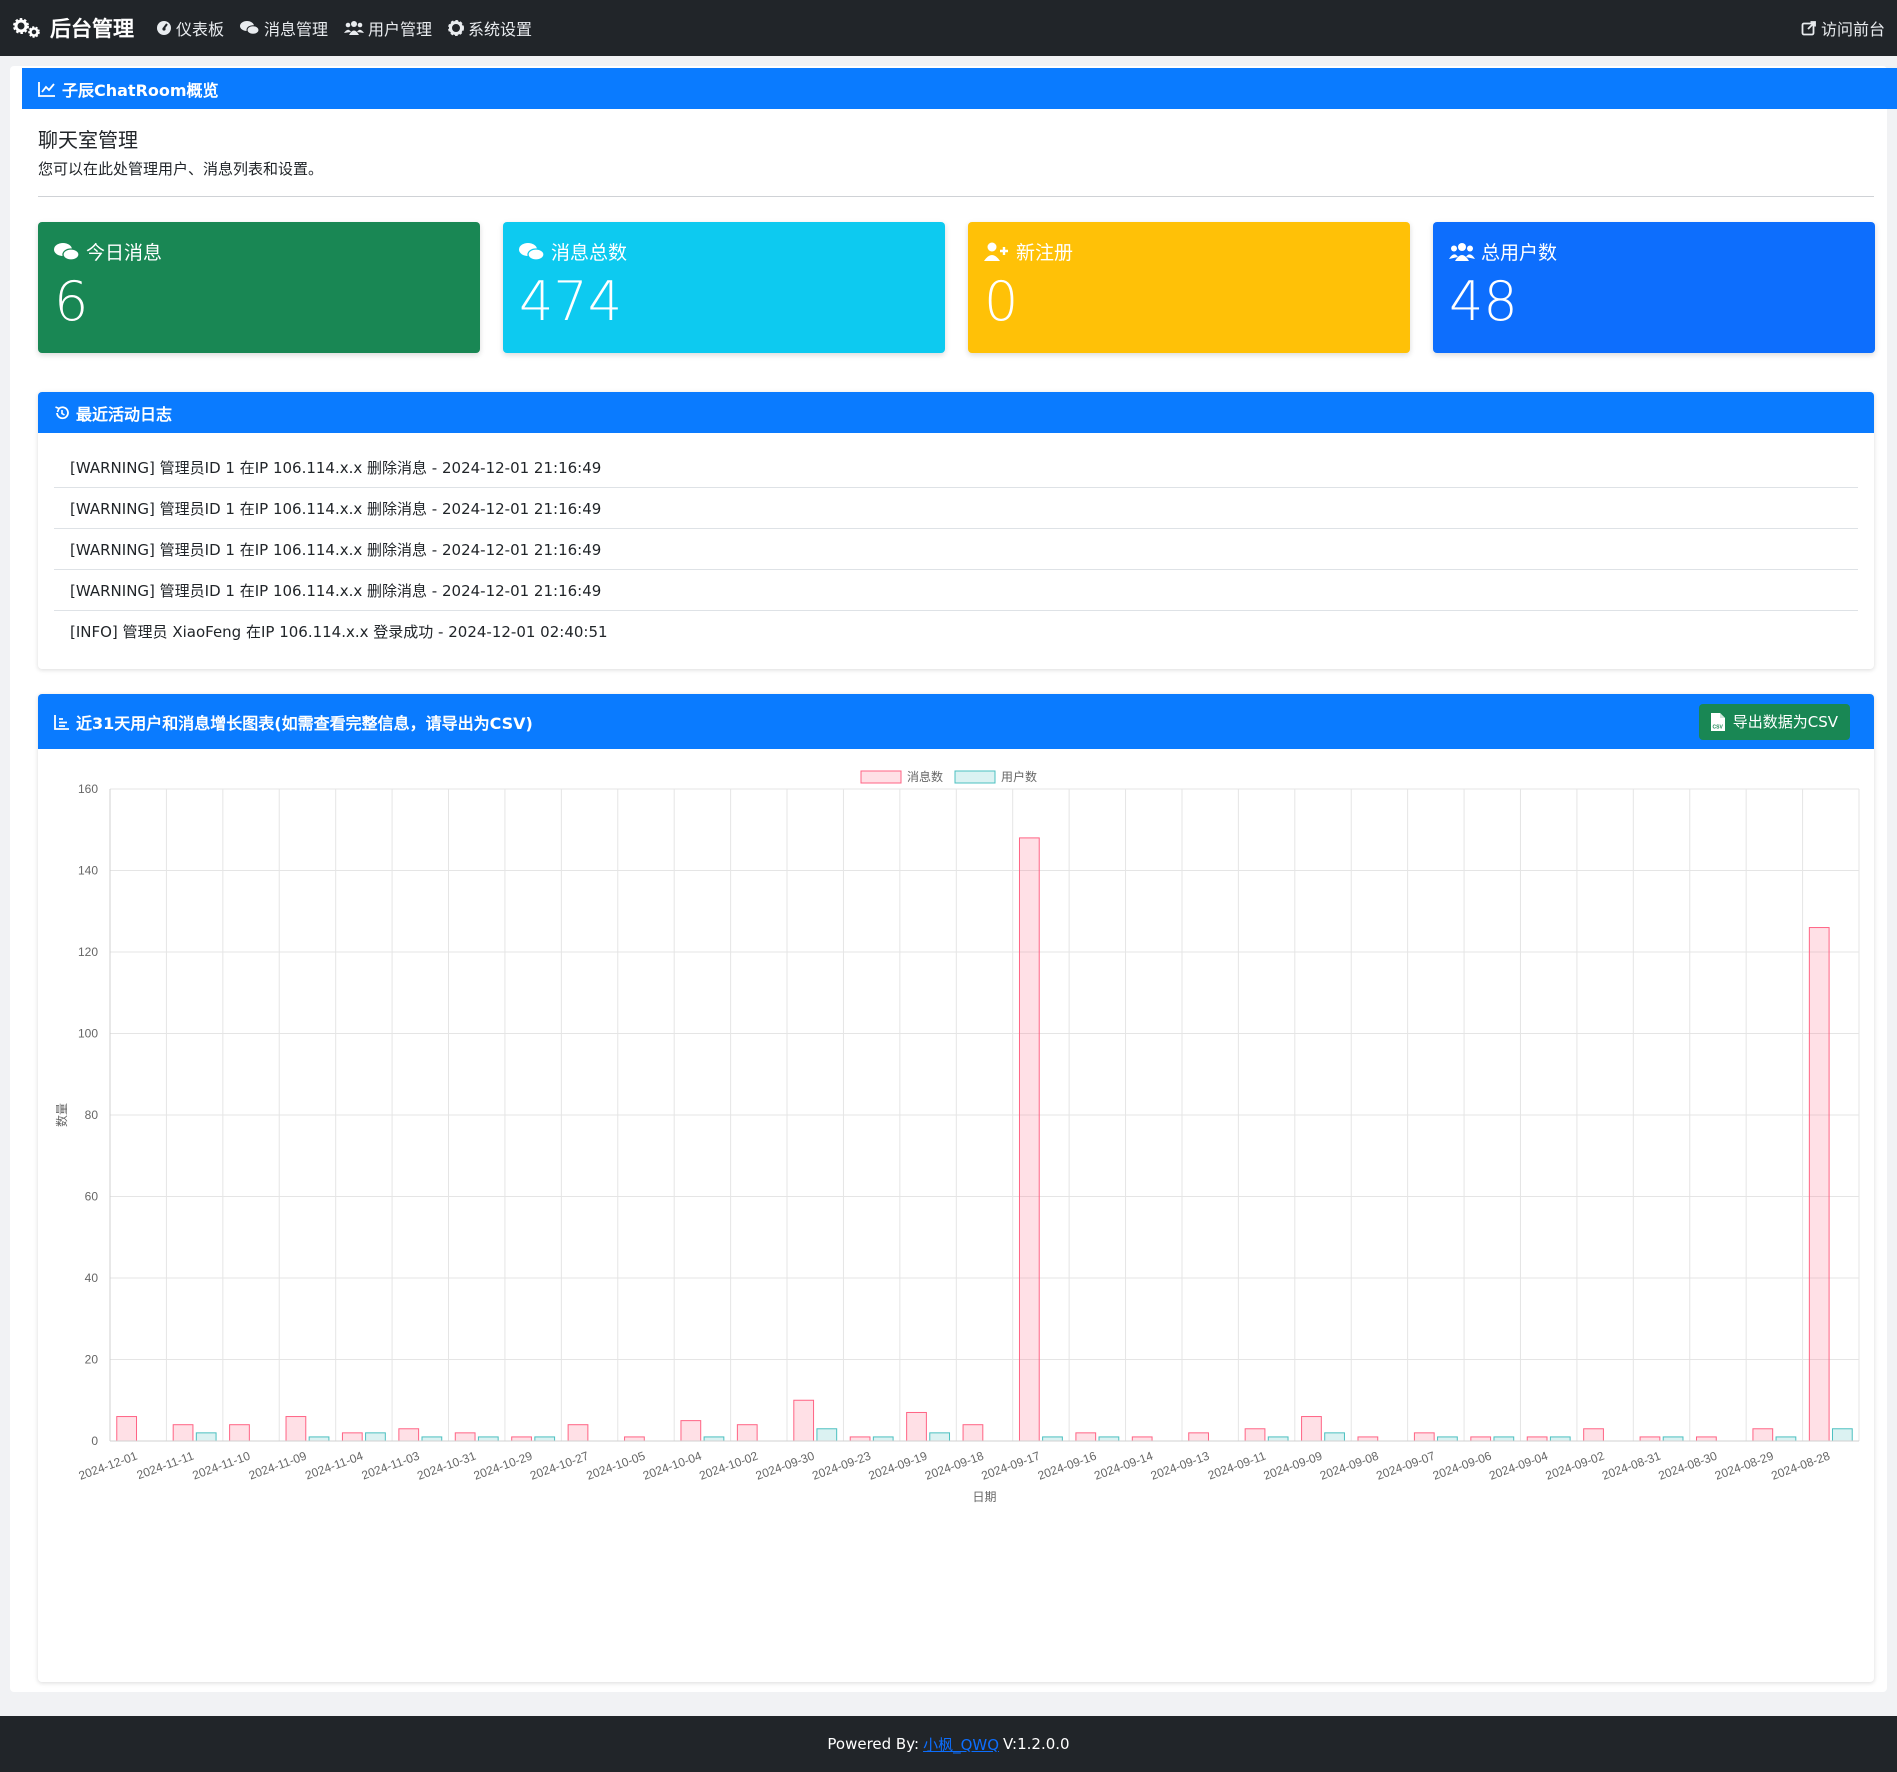 The height and width of the screenshot is (1772, 1897). Describe the element at coordinates (88, 1034) in the screenshot. I see `y-tick-label: 100` at that location.